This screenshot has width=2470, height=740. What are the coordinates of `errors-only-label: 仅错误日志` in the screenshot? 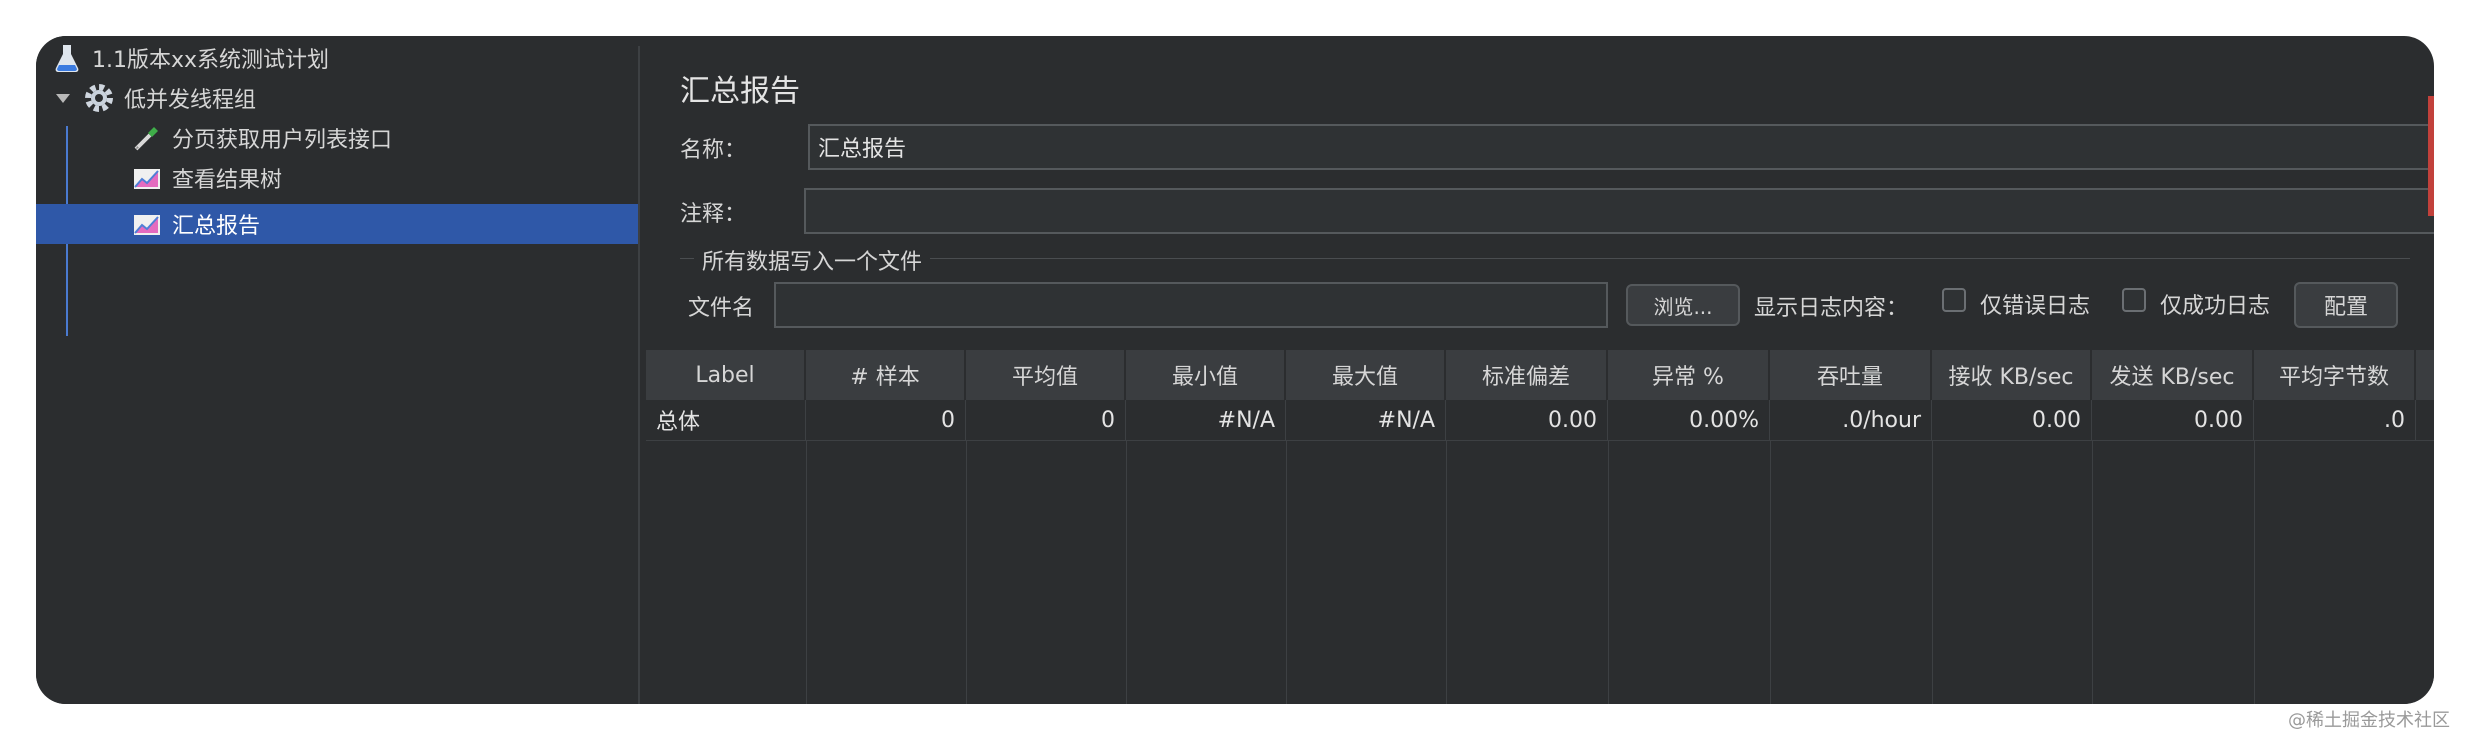 It's located at (2035, 306).